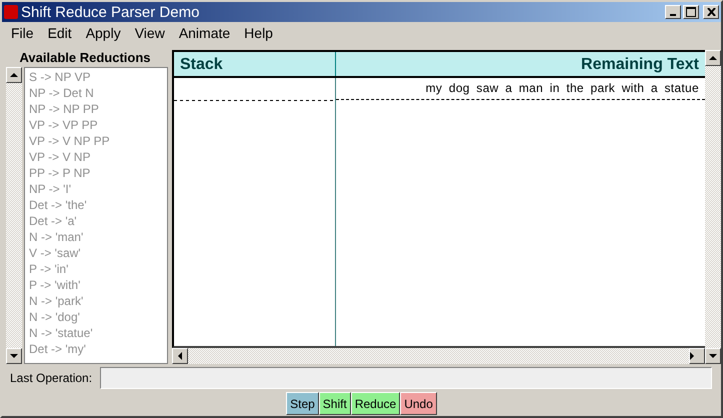 The image size is (723, 418). Describe the element at coordinates (207, 33) in the screenshot. I see `menu-item: Animate` at that location.